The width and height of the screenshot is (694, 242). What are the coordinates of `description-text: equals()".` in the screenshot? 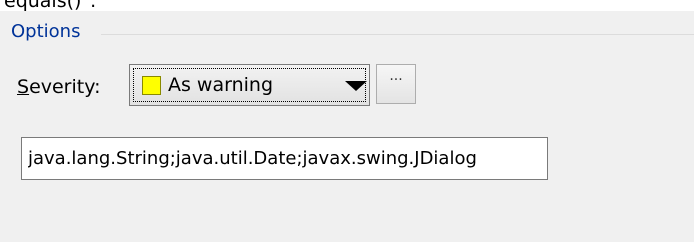 It's located at (50, 6).